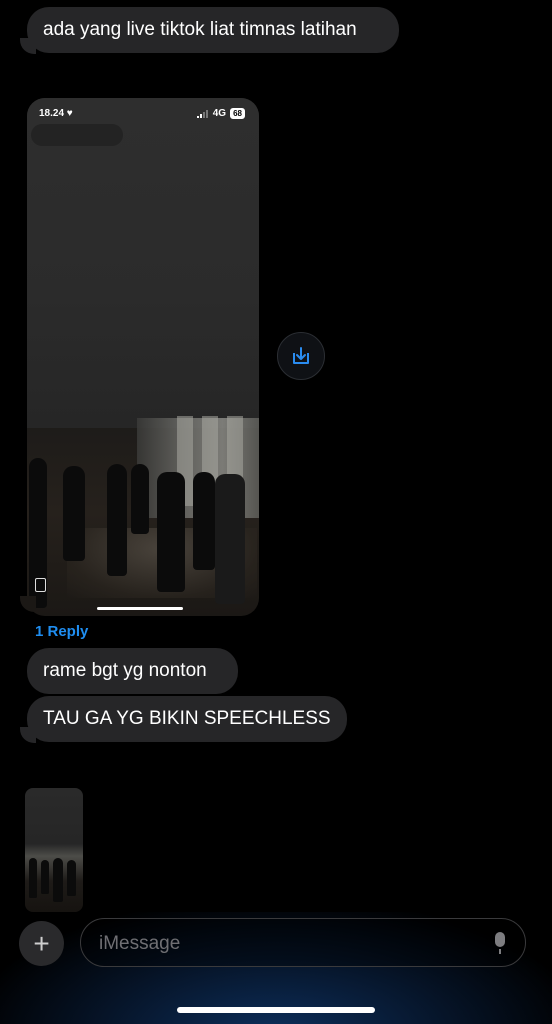 Image resolution: width=552 pixels, height=1024 pixels. What do you see at coordinates (143, 263) in the screenshot?
I see `video-frame-ceiling` at bounding box center [143, 263].